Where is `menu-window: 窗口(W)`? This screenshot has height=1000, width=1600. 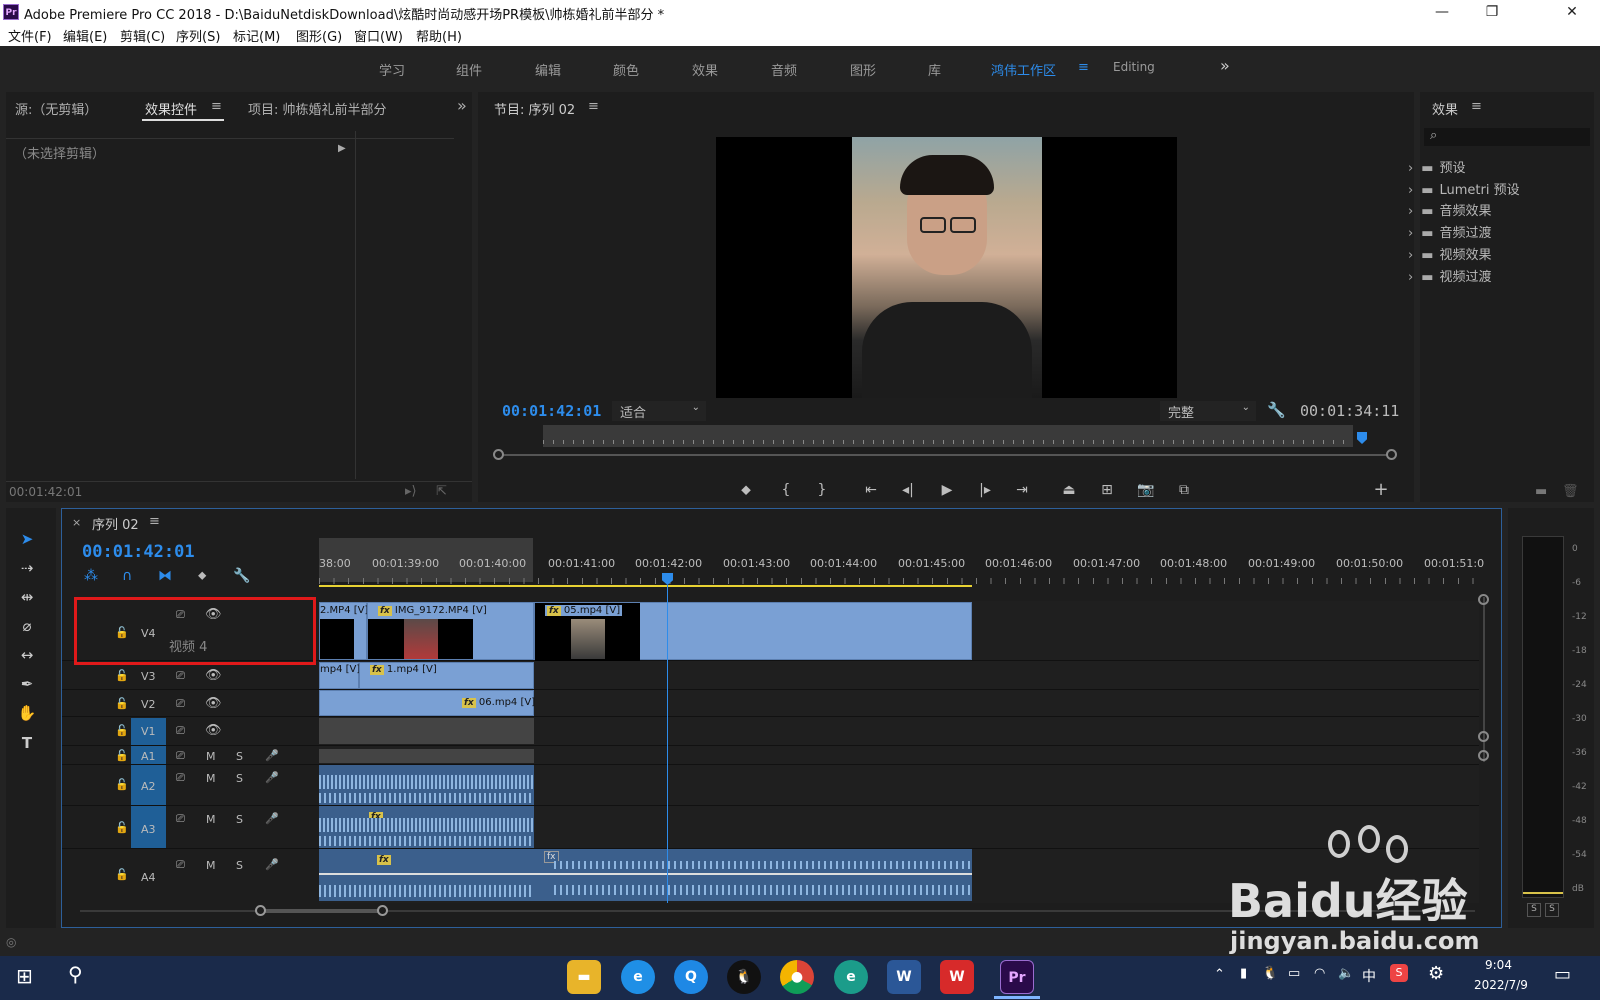
menu-window: 窗口(W) is located at coordinates (378, 35).